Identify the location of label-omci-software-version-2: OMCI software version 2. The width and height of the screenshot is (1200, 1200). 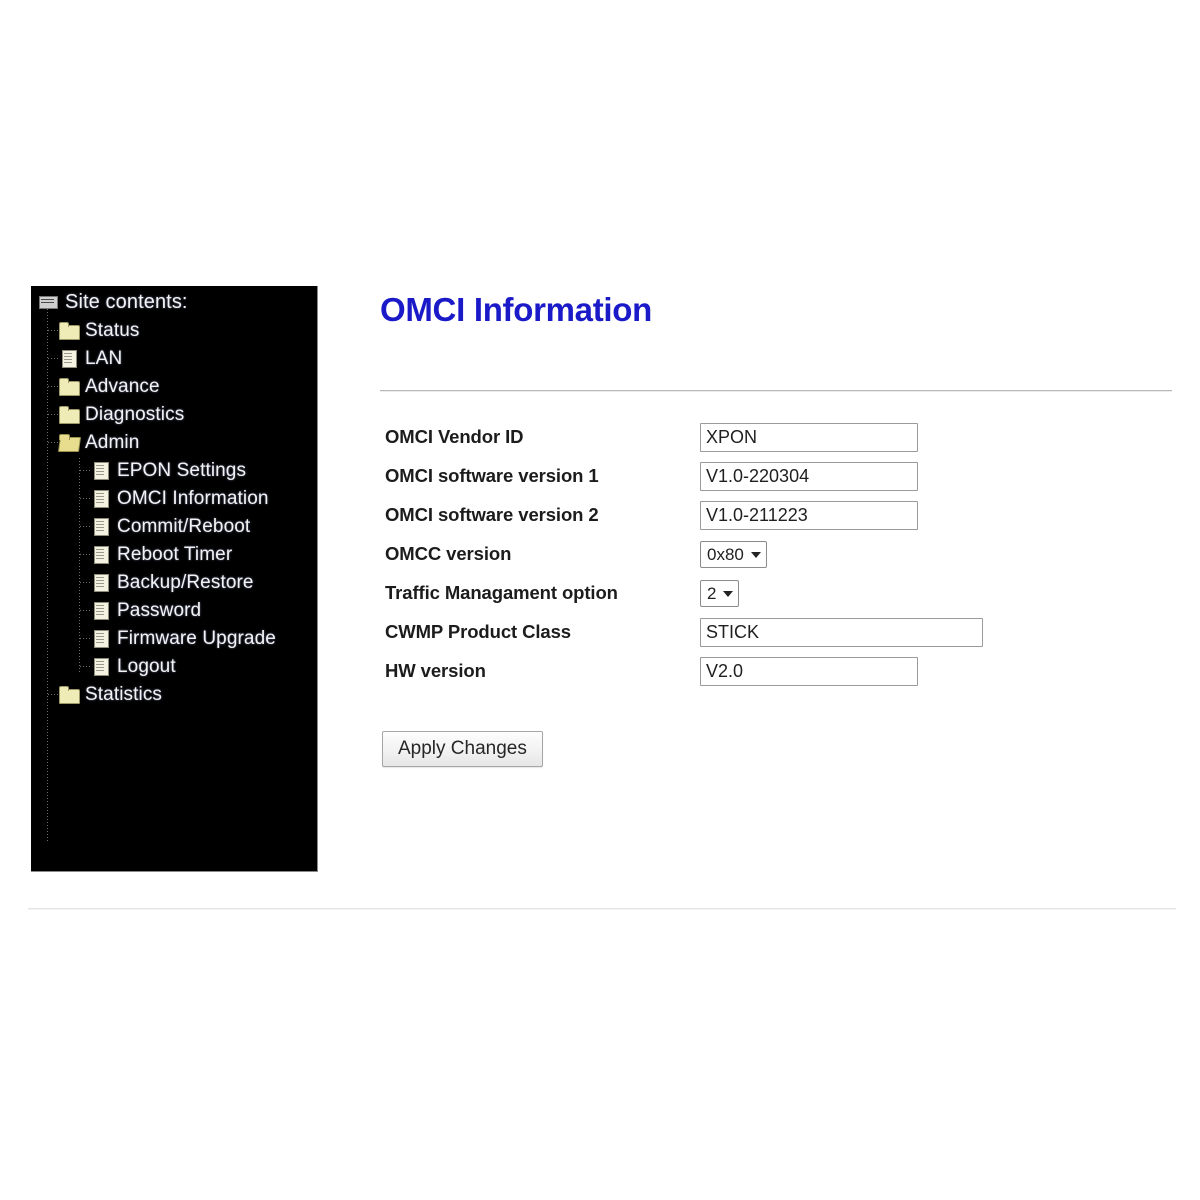
(492, 515).